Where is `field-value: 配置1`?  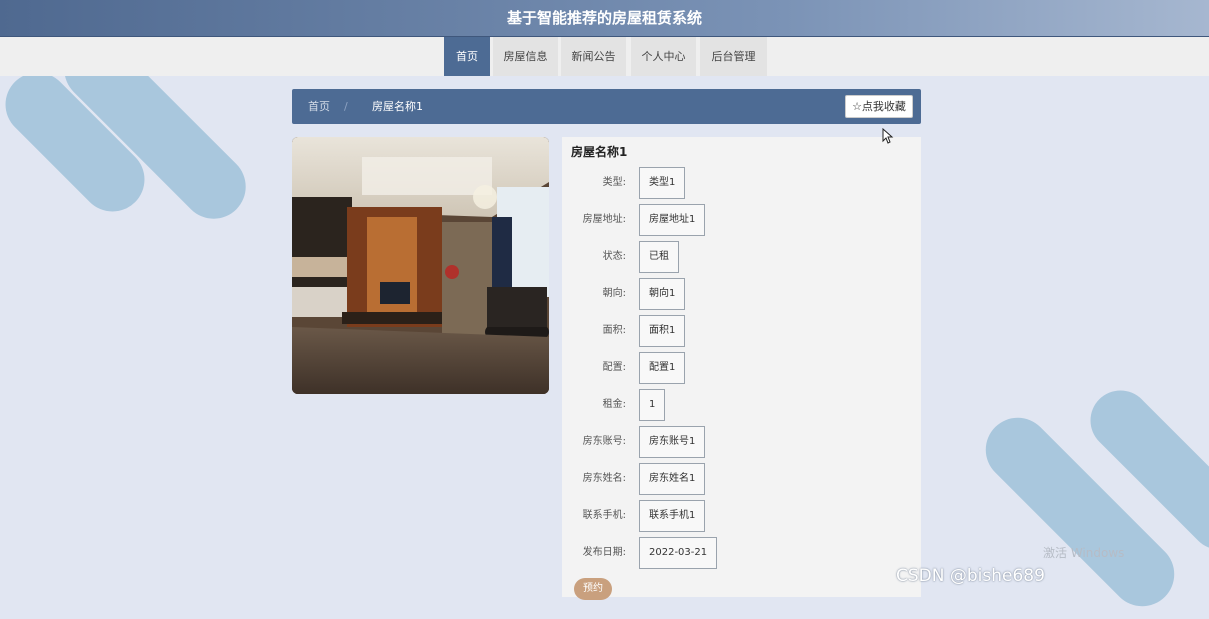 field-value: 配置1 is located at coordinates (662, 368).